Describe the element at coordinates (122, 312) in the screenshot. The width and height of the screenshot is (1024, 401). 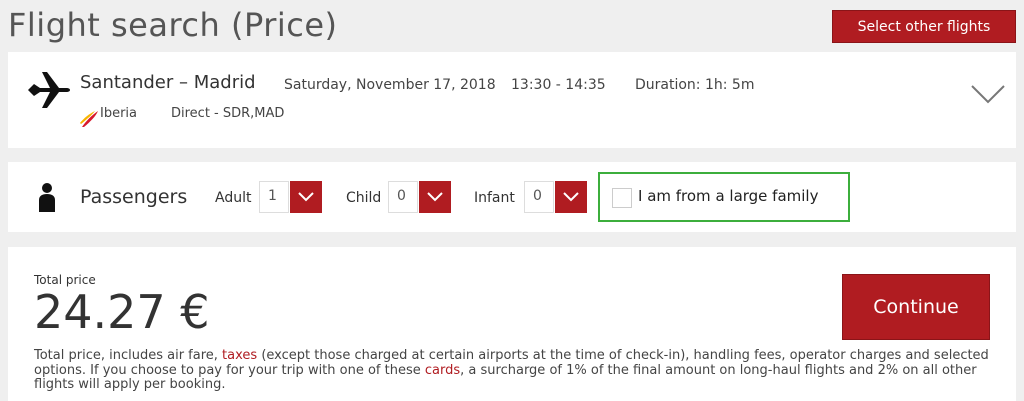
I see `total-price-value: 24.27 €` at that location.